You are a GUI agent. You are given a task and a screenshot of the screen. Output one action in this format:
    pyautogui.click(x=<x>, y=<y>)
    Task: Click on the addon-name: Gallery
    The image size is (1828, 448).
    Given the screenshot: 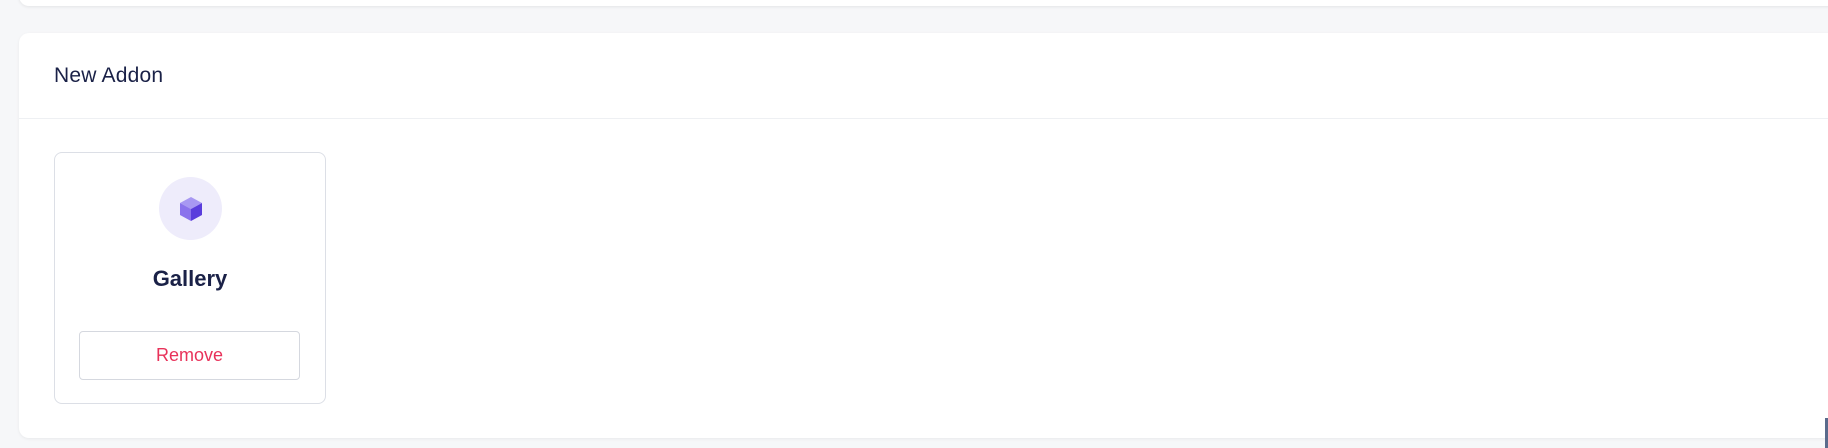 What is the action you would take?
    pyautogui.click(x=190, y=278)
    